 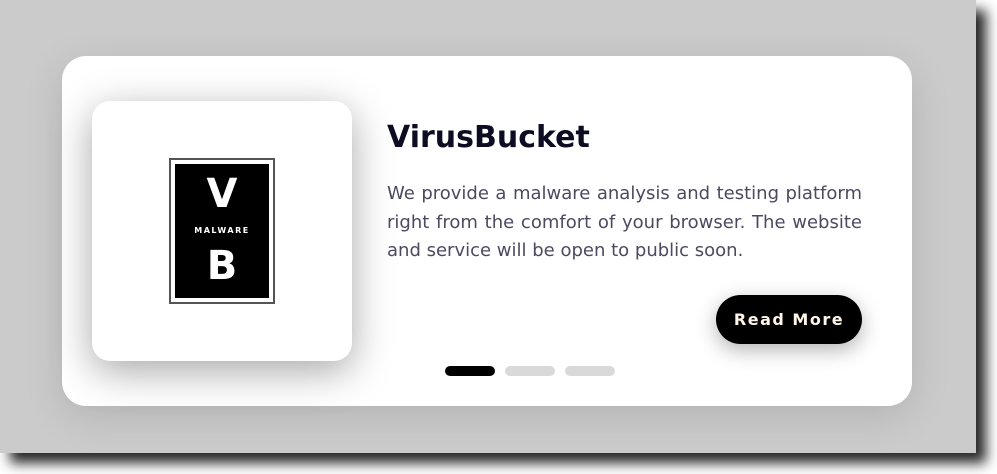 I want to click on logo-word-malware: MALWARE, so click(x=222, y=230).